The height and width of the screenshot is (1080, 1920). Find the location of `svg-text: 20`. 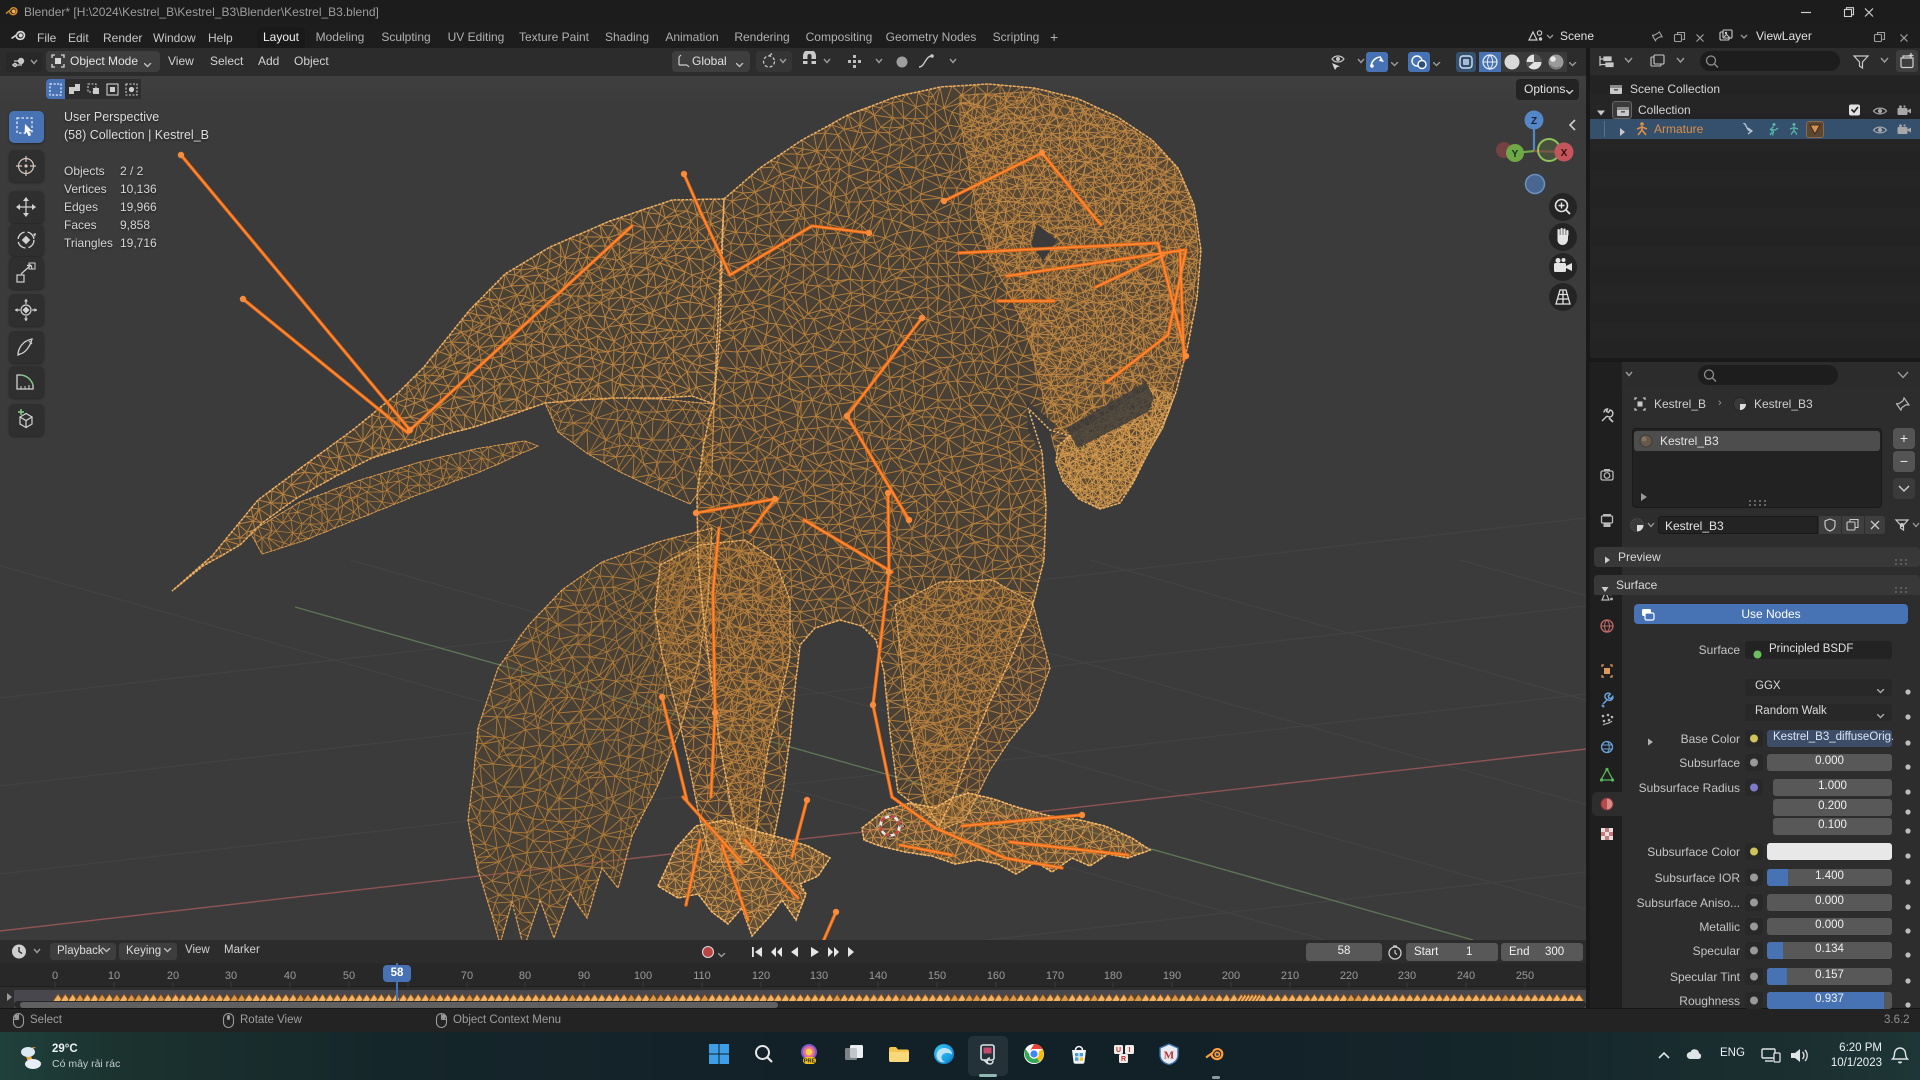

svg-text: 20 is located at coordinates (173, 976).